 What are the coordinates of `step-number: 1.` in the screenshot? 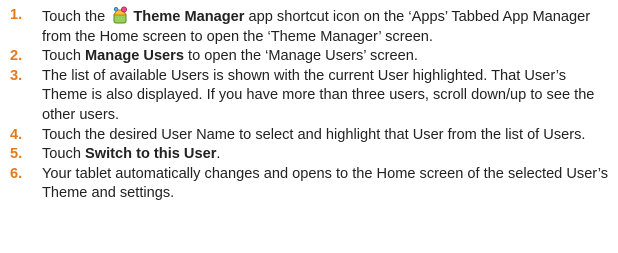 It's located at (16, 15).